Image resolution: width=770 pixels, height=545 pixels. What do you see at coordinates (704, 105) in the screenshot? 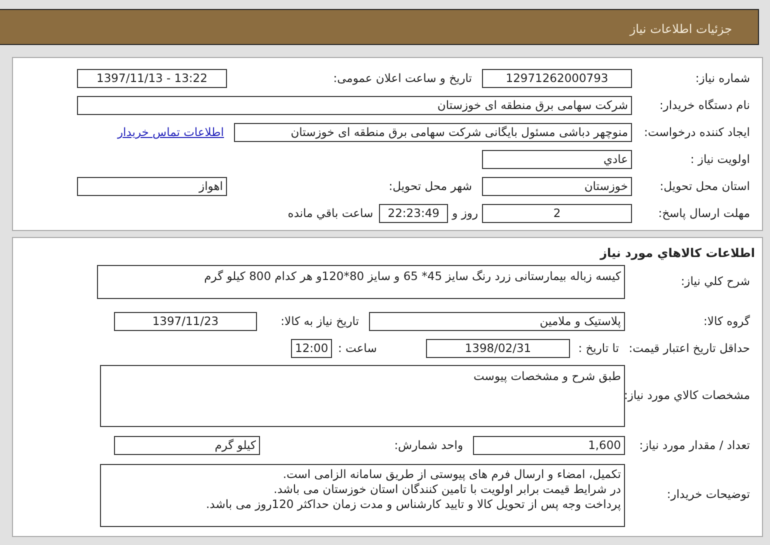
I see `field-label: نام دستگاه خریدار:` at bounding box center [704, 105].